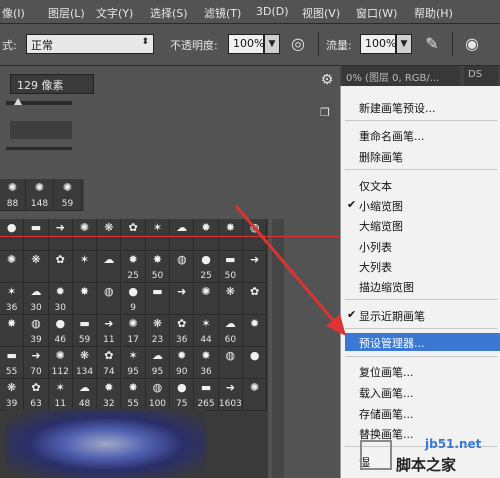 The height and width of the screenshot is (478, 500). I want to click on menu-item-text-only: 仅文本, so click(375, 186).